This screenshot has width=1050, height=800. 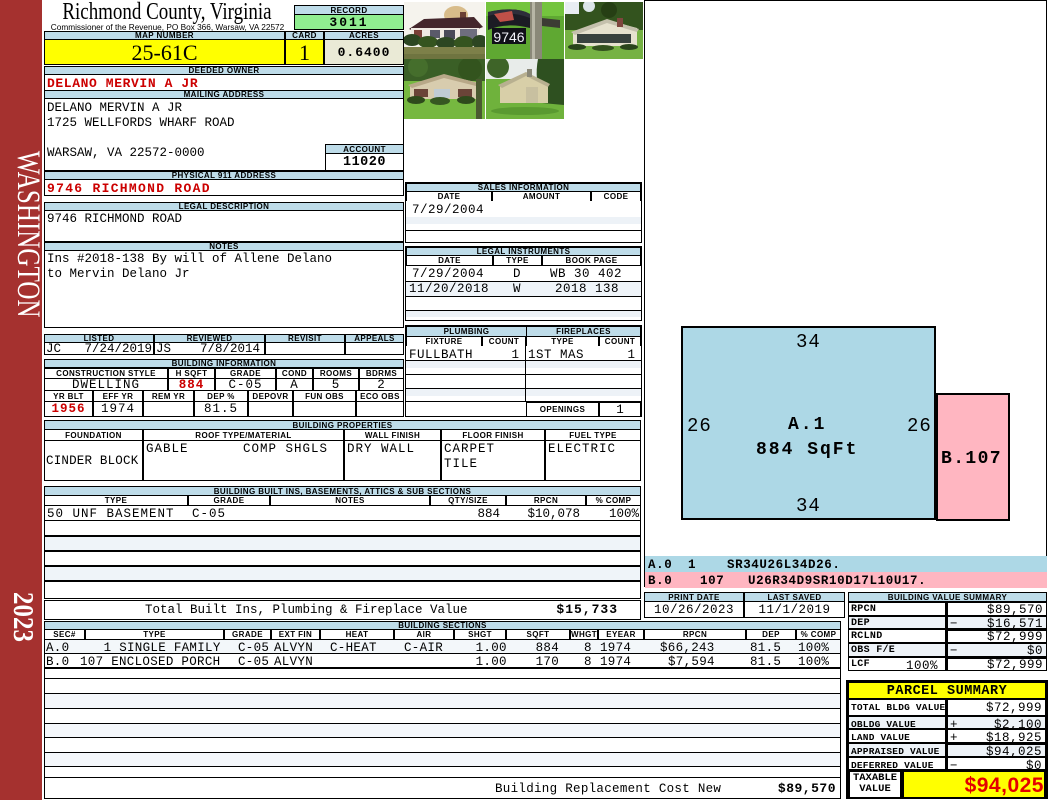 I want to click on svg-text: 9746, so click(x=508, y=37).